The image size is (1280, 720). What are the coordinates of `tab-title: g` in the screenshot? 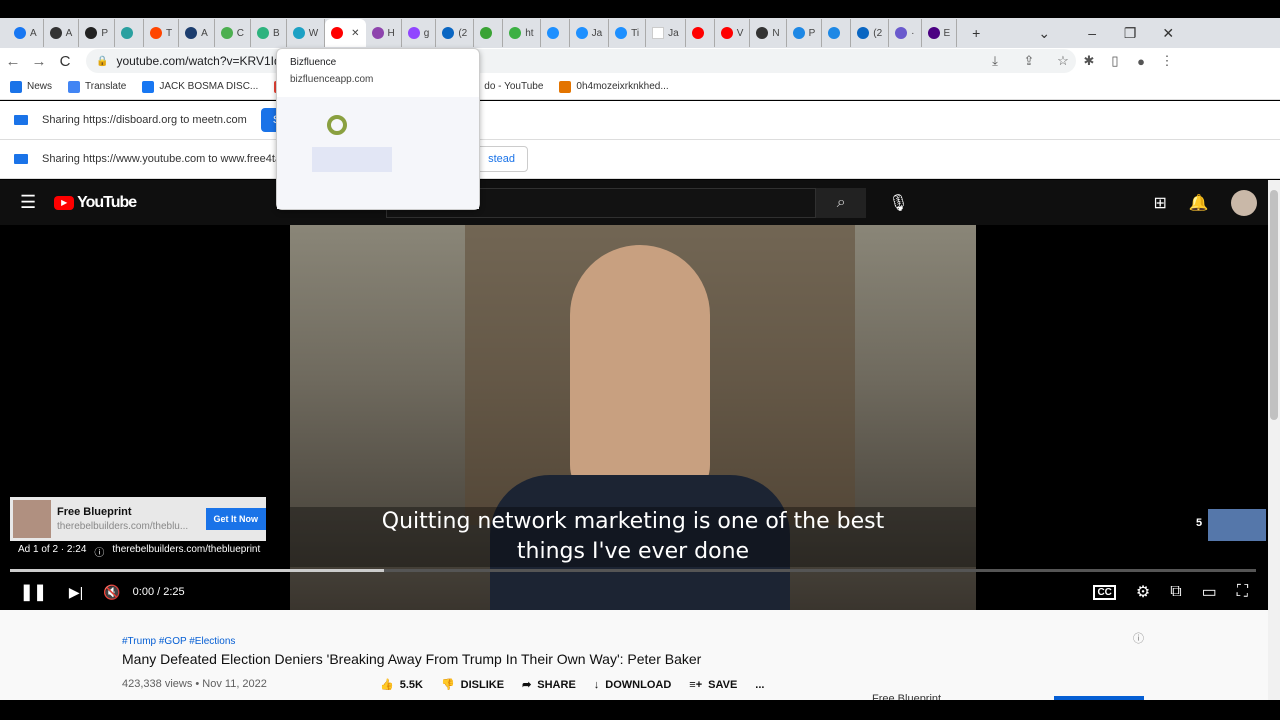 It's located at (426, 33).